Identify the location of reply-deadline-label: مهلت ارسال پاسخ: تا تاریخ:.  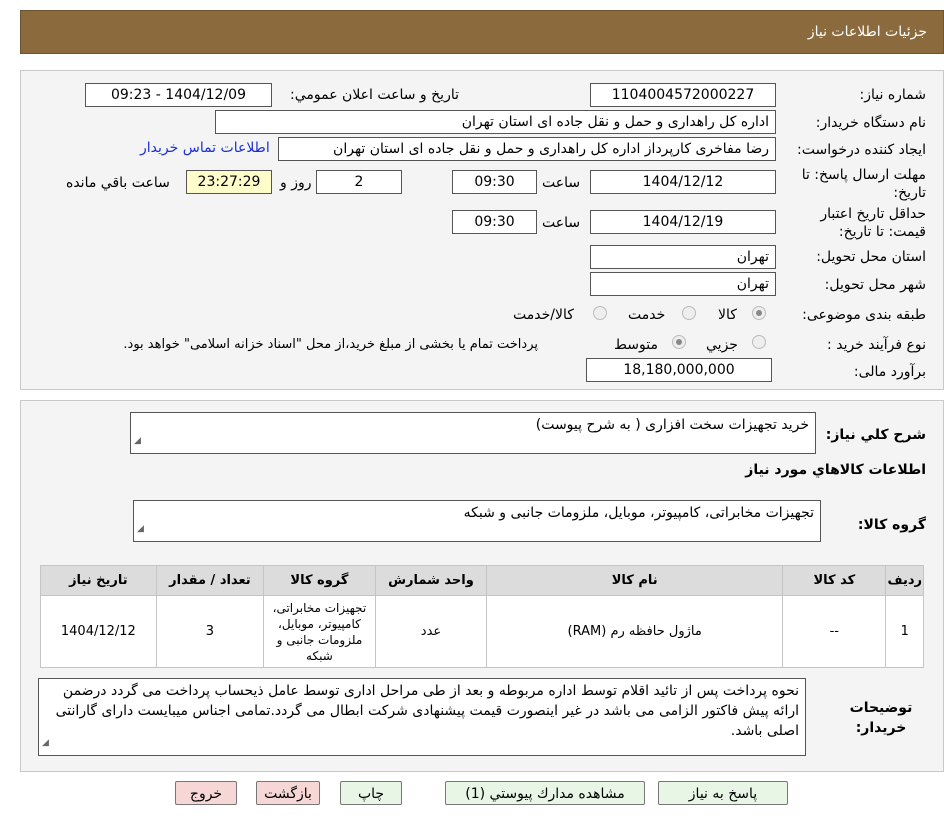
(863, 184).